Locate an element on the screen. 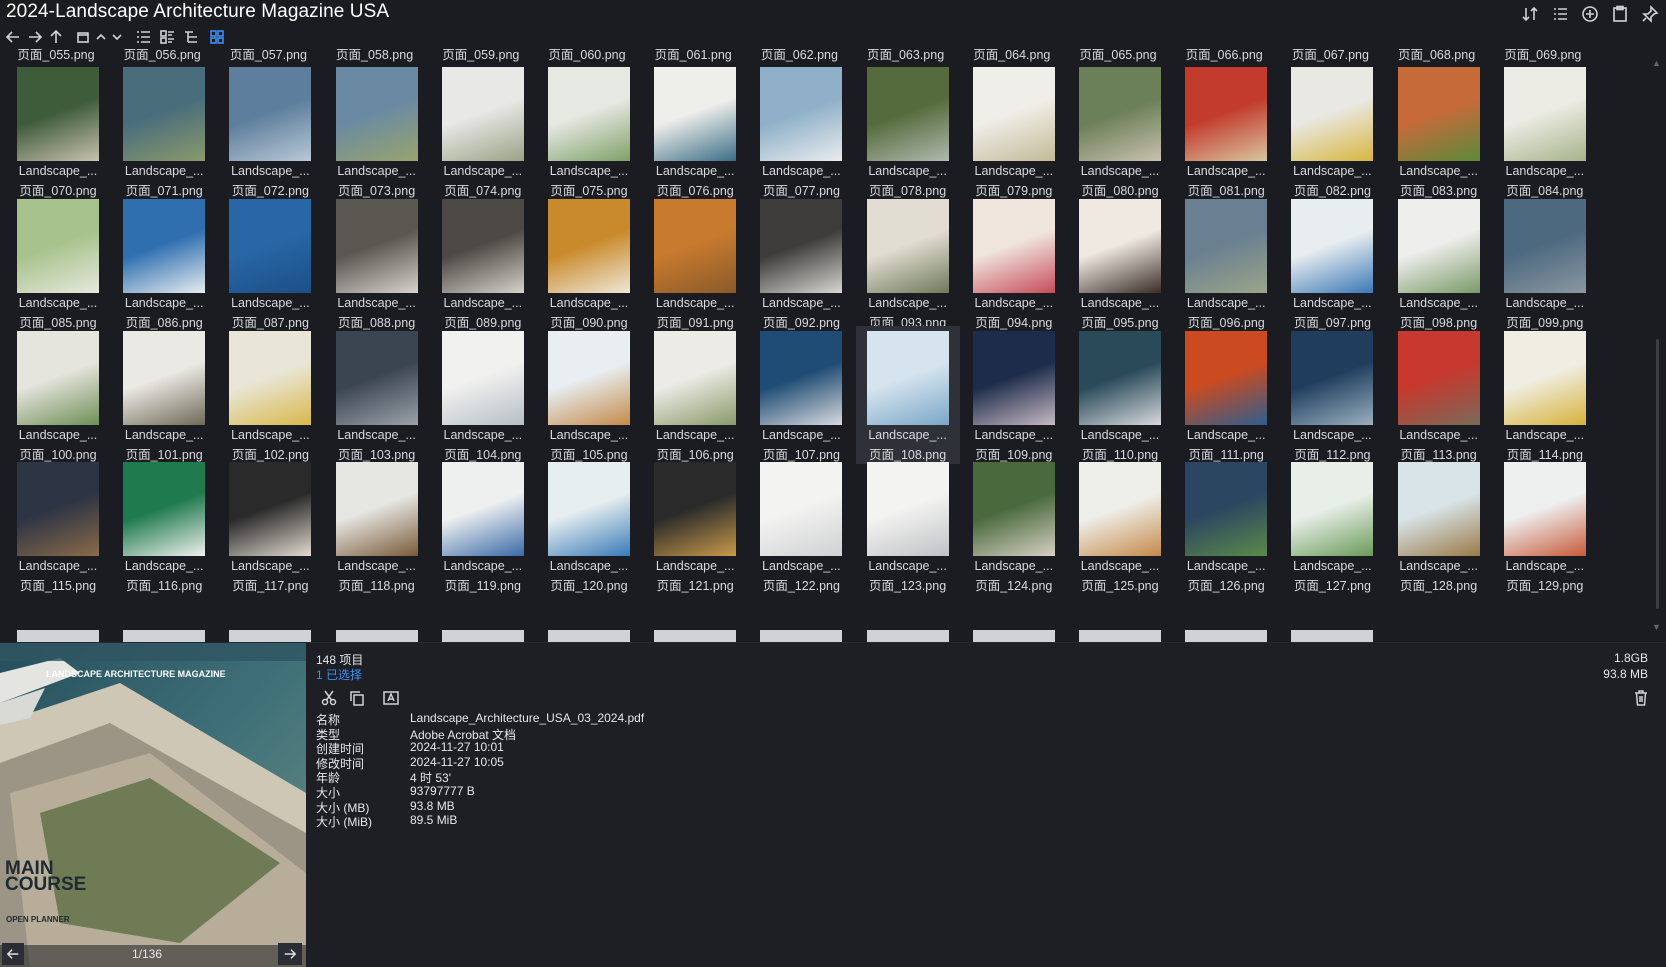 The width and height of the screenshot is (1666, 967). thumbnail-tile: Landscape_... 页面_089.png is located at coordinates (483, 263).